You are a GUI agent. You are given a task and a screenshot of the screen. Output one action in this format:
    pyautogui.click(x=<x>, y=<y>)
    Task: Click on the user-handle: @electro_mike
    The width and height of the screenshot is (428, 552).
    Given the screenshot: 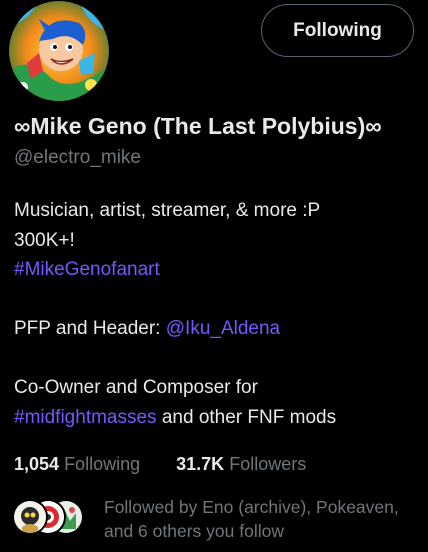 What is the action you would take?
    pyautogui.click(x=77, y=157)
    